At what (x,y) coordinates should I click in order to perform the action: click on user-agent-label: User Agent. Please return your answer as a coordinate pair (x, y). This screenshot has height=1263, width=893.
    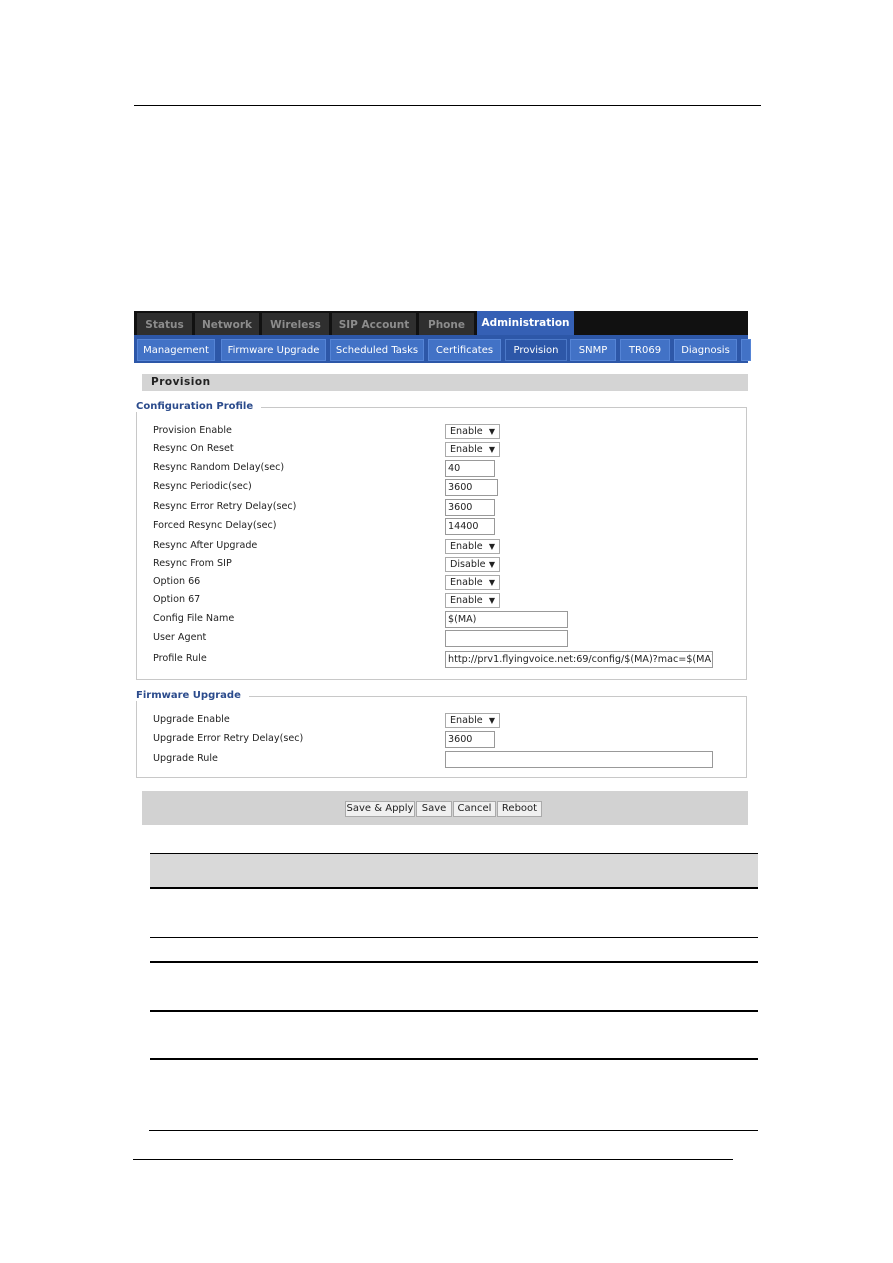
    Looking at the image, I should click on (180, 637).